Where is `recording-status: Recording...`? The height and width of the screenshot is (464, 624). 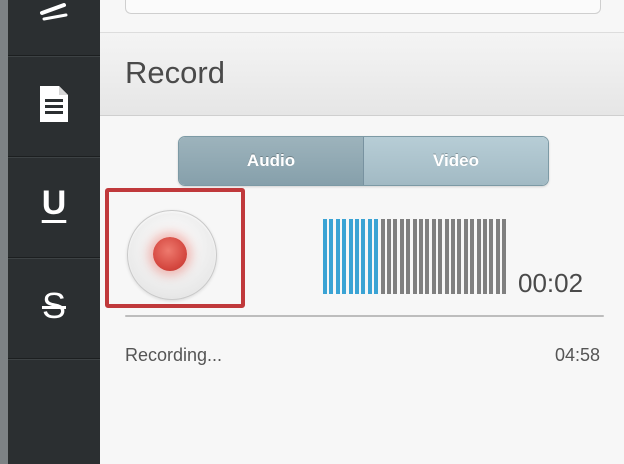
recording-status: Recording... is located at coordinates (174, 355).